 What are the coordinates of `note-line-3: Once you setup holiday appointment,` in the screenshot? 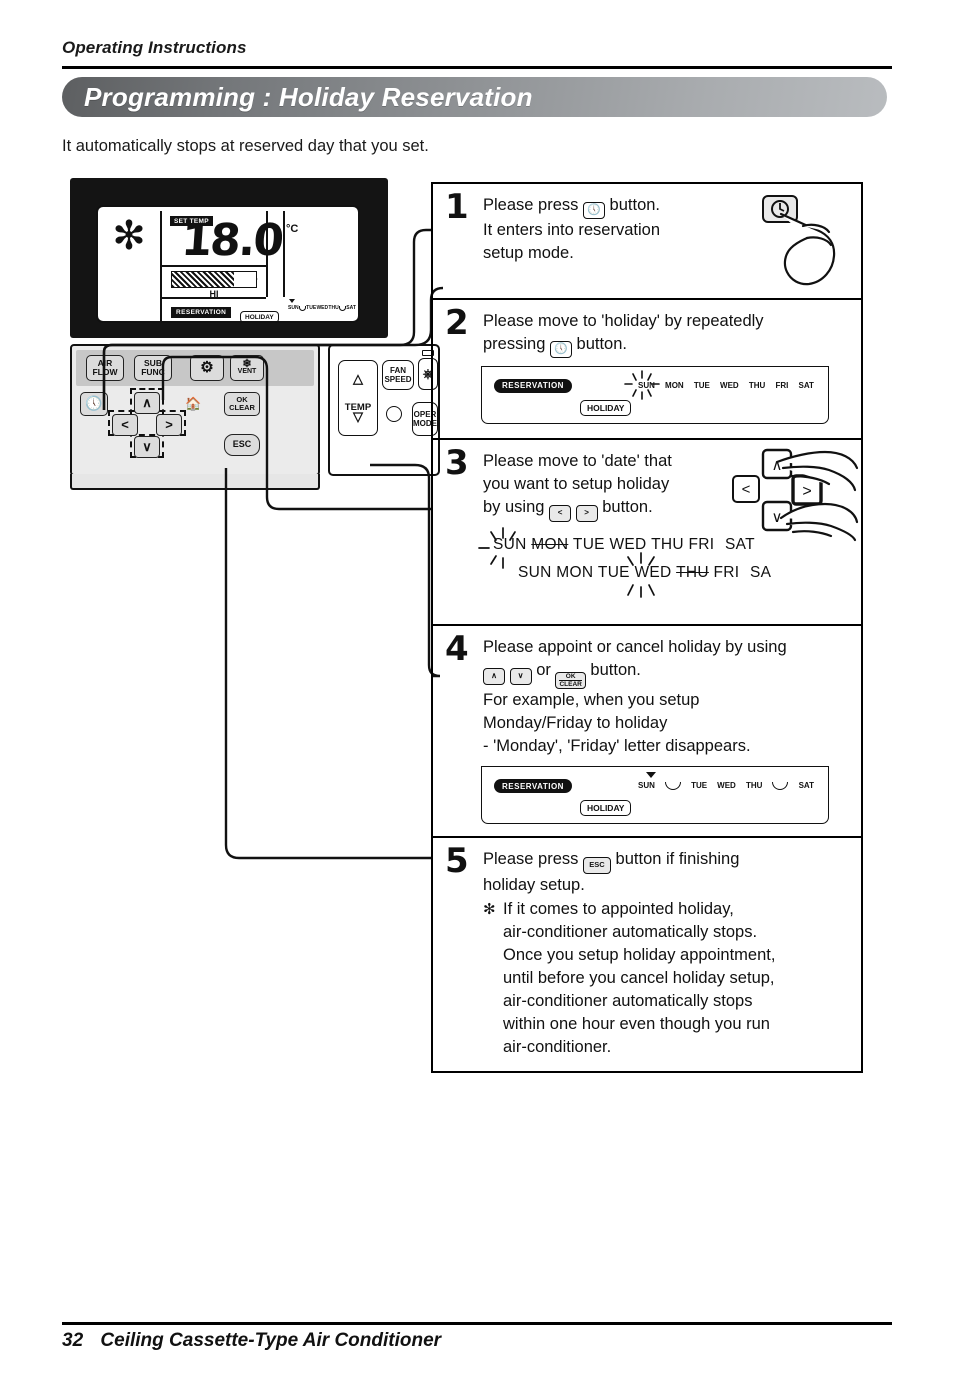 It's located at (639, 954).